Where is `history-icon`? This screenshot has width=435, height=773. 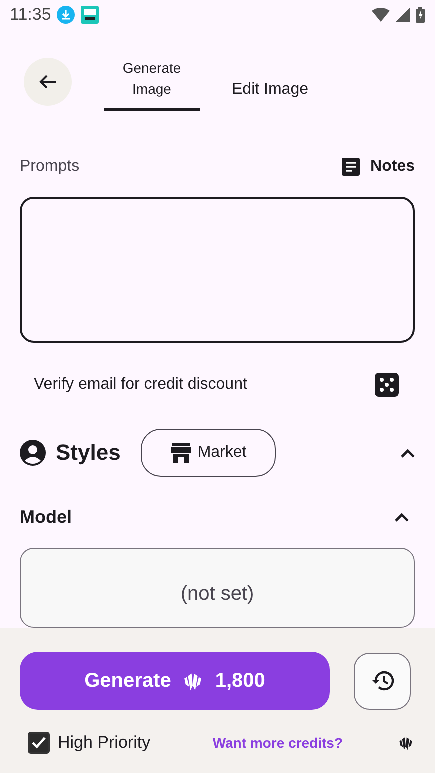 history-icon is located at coordinates (382, 681).